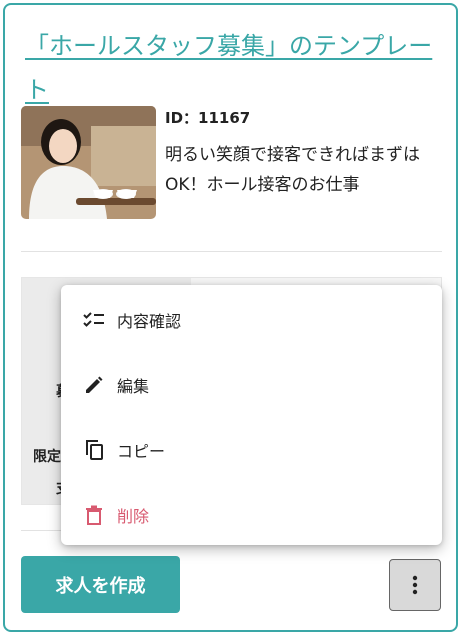 This screenshot has width=461, height=635. I want to click on pencil-icon, so click(94, 385).